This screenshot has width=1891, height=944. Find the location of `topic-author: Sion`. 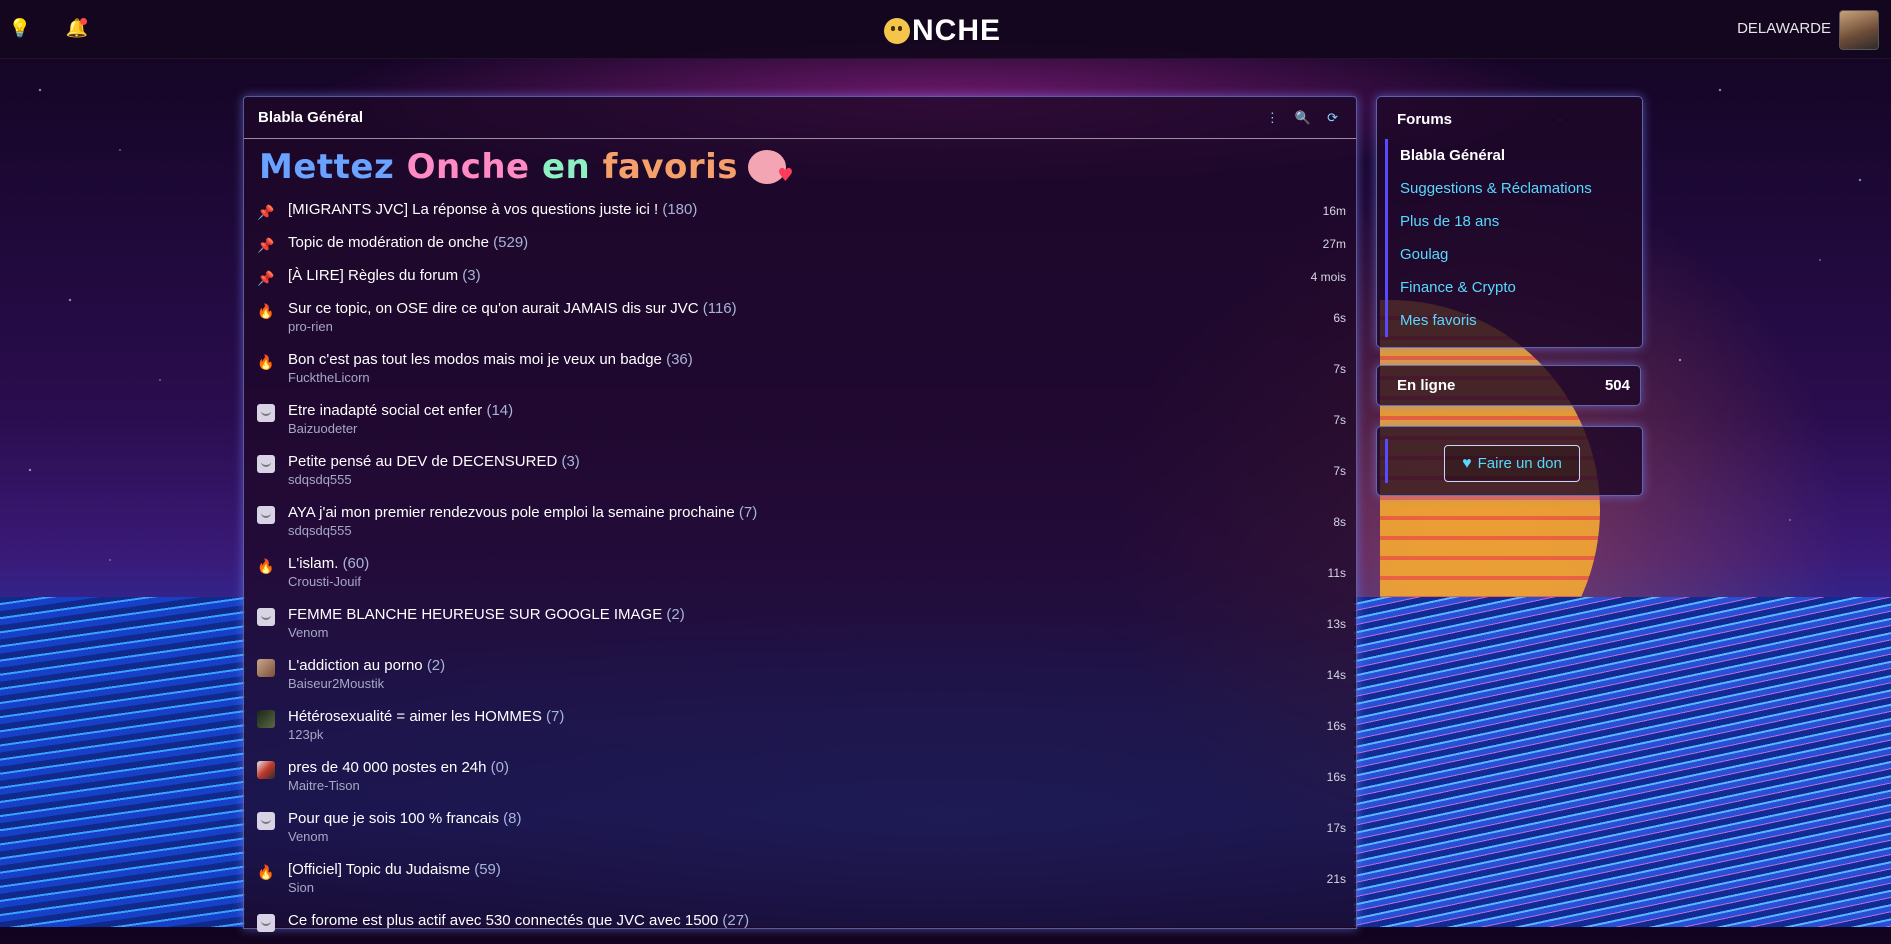

topic-author: Sion is located at coordinates (816, 887).